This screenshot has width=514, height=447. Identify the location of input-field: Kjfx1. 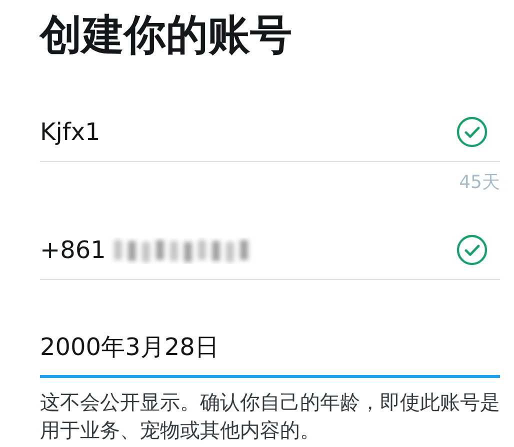
(270, 132).